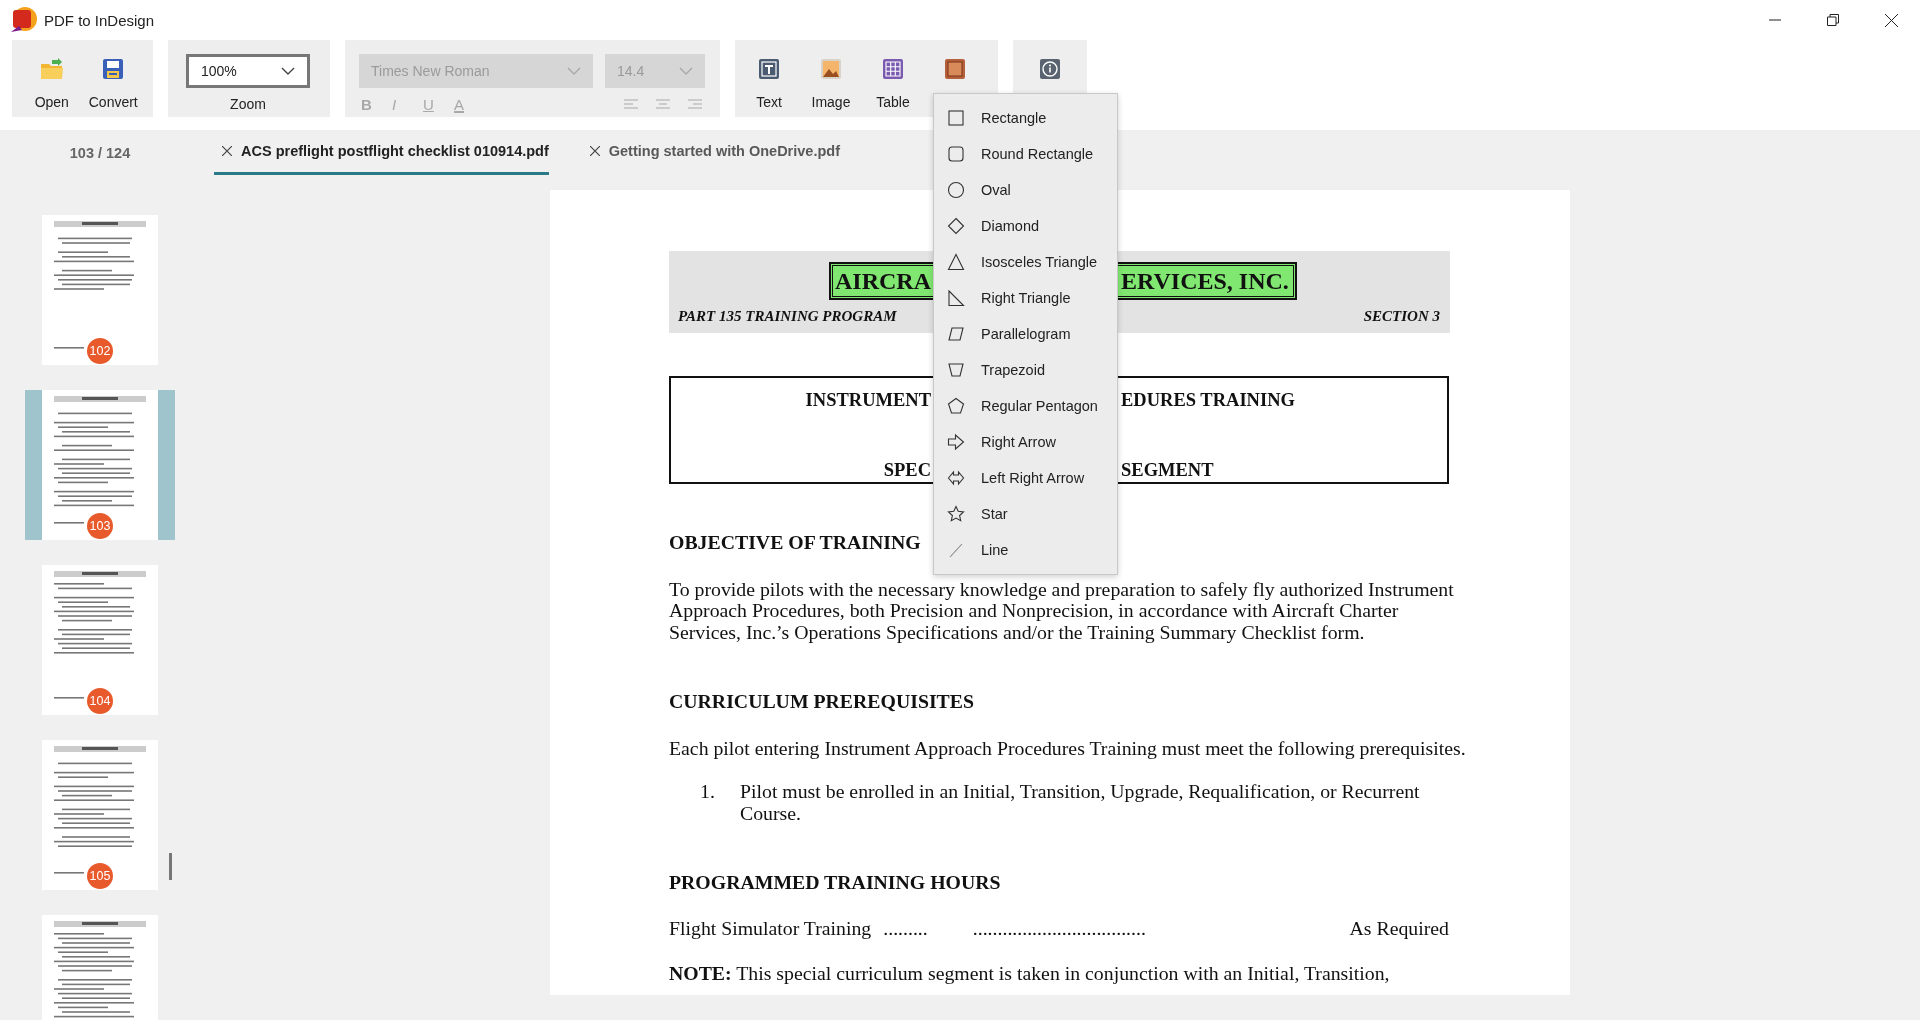  What do you see at coordinates (867, 400) in the screenshot?
I see `title-text: INSTRUMENT` at bounding box center [867, 400].